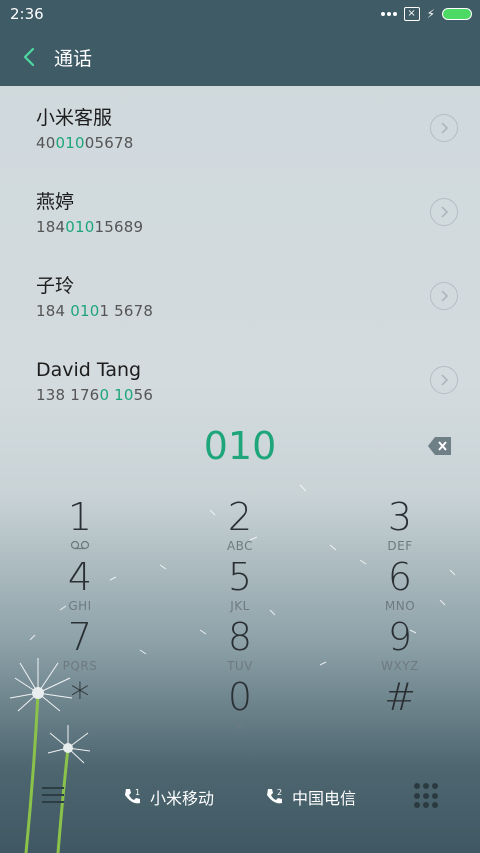 The height and width of the screenshot is (853, 480). I want to click on key-2: 2 ABC, so click(240, 524).